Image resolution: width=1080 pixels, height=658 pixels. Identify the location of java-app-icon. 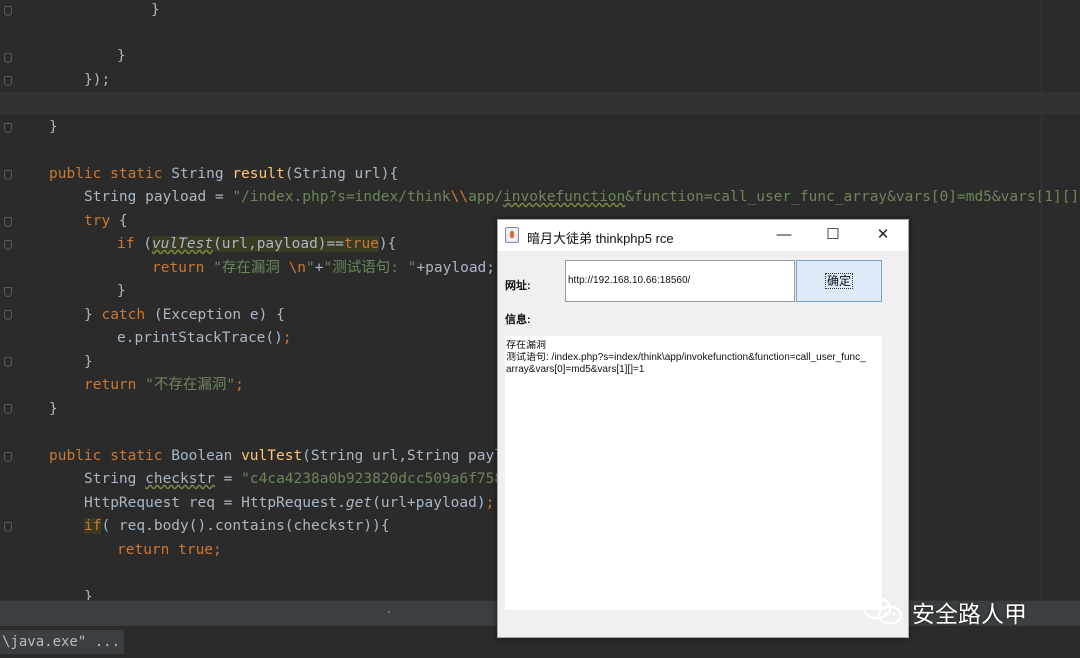
(512, 235).